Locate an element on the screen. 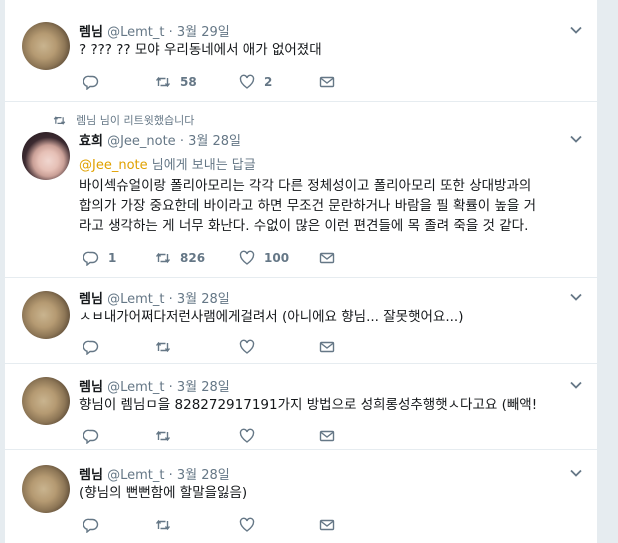 The width and height of the screenshot is (618, 543). retweet-count: 826 is located at coordinates (193, 258).